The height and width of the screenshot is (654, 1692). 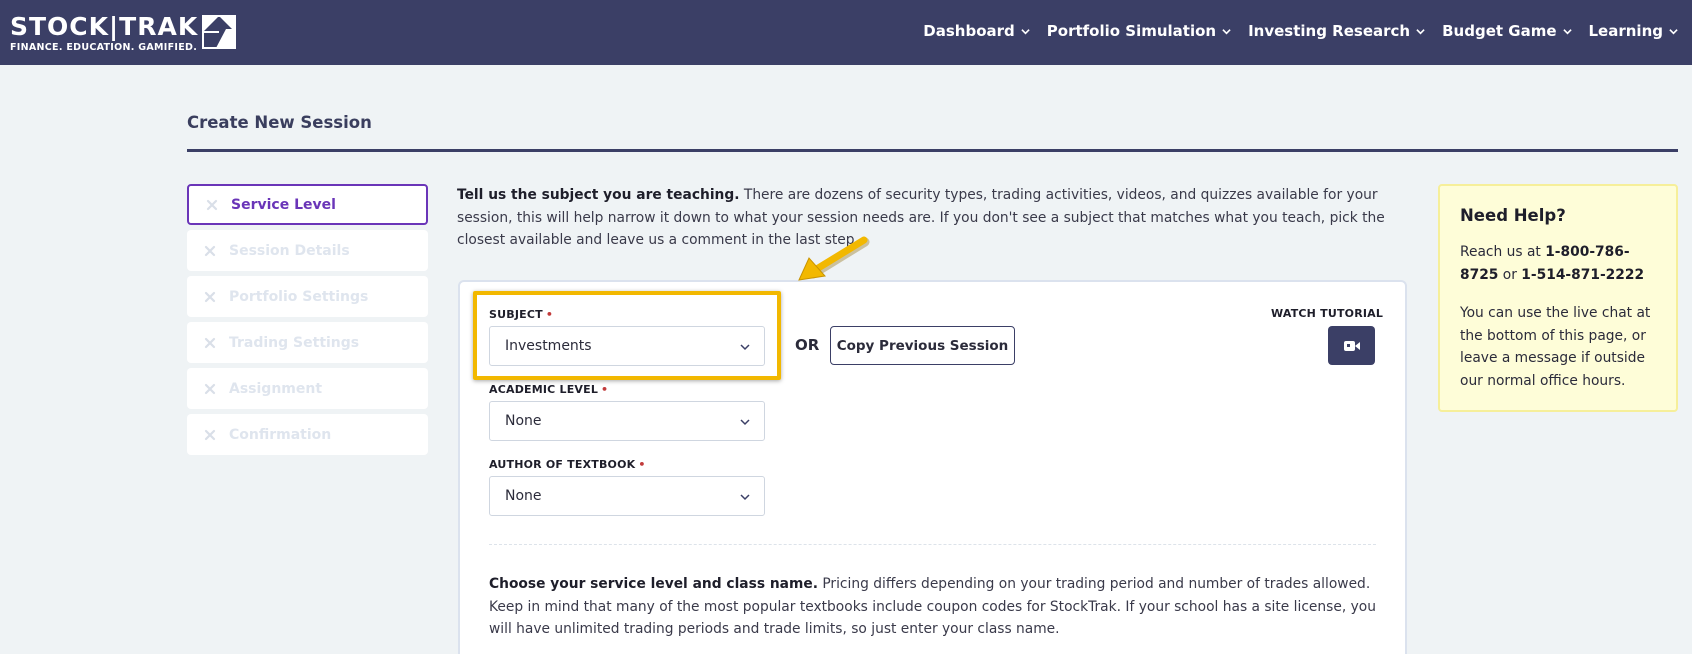 What do you see at coordinates (104, 47) in the screenshot?
I see `logo-tagline: FINANCE. EDUCATION. GAMIFIED.` at bounding box center [104, 47].